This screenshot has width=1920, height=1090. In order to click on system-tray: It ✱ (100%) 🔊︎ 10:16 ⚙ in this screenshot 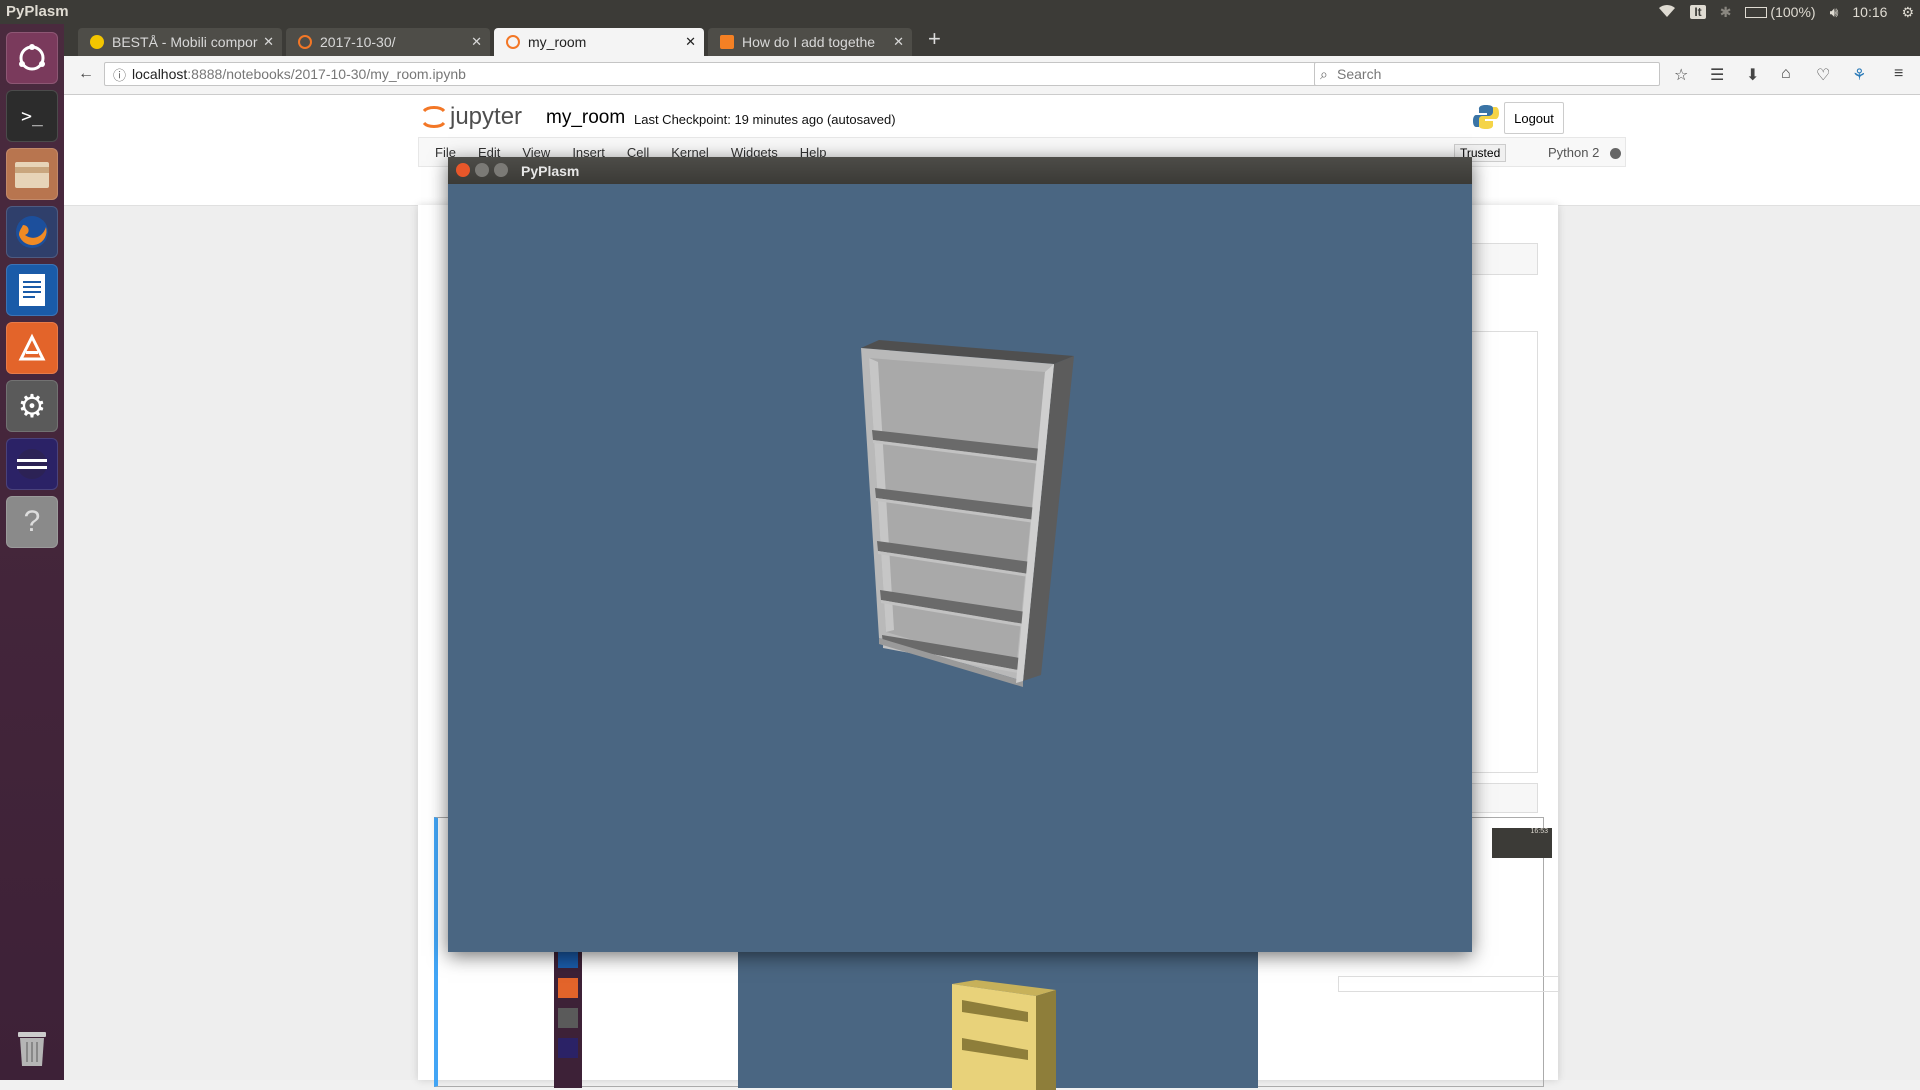, I will do `click(1789, 12)`.